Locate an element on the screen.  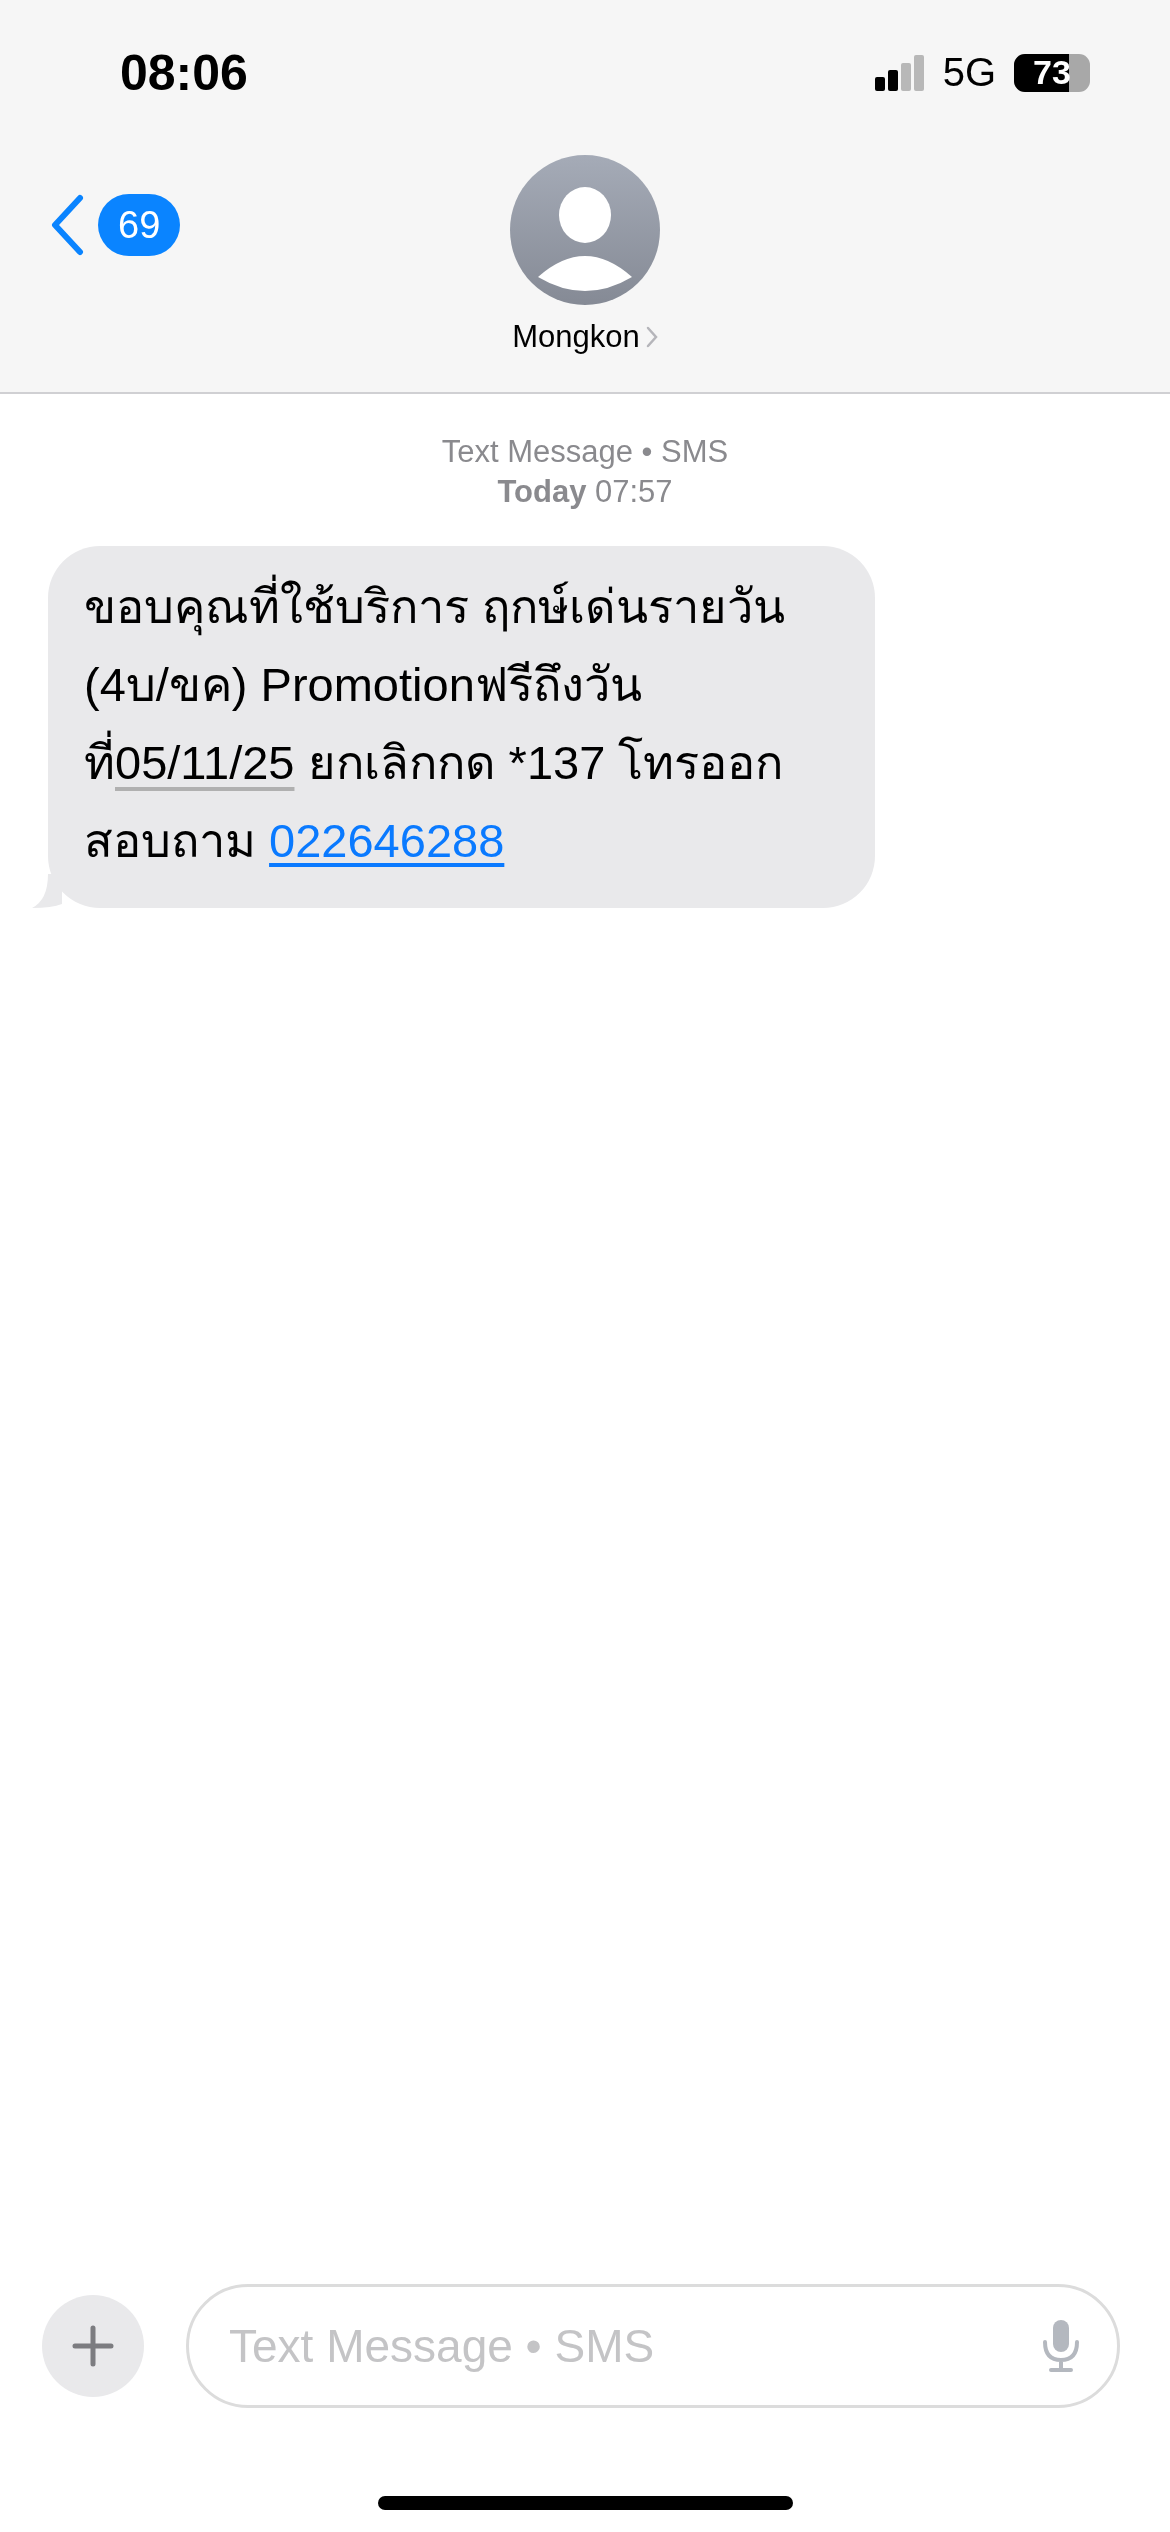
date-link: 05/11/25 is located at coordinates (205, 762).